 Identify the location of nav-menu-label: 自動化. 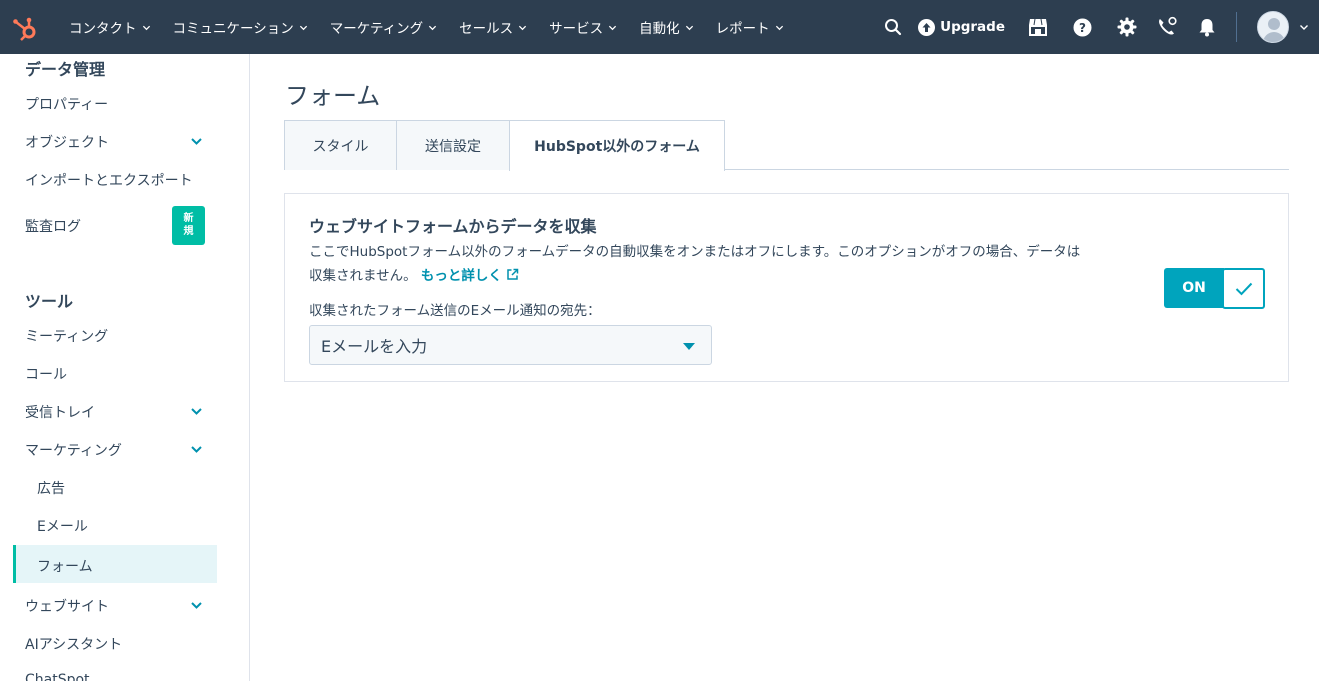
(659, 29).